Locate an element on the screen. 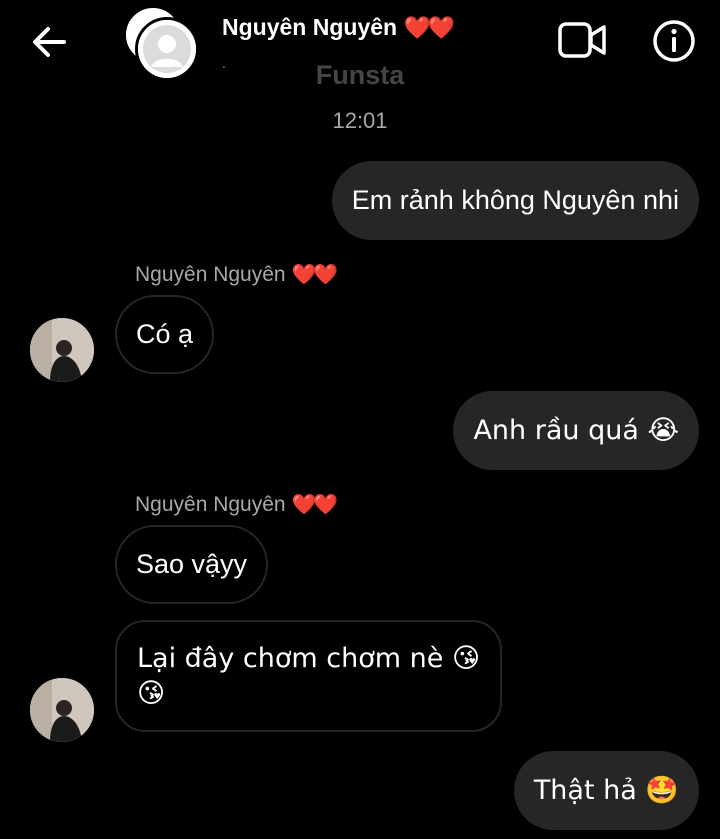  message-text: Thật hả 🤩 is located at coordinates (606, 790).